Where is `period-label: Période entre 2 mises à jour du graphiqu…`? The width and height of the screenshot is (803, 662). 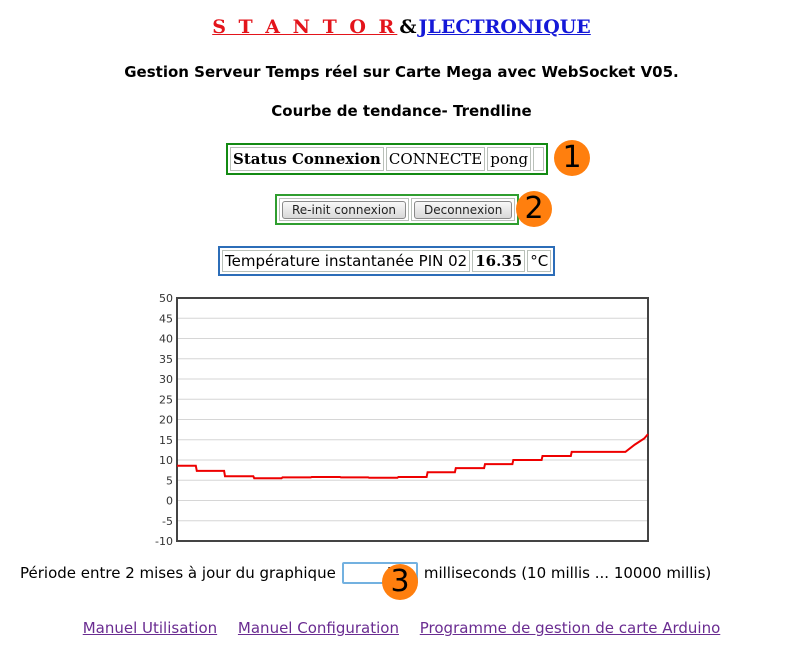
period-label: Période entre 2 mises à jour du graphiqu… is located at coordinates (178, 573).